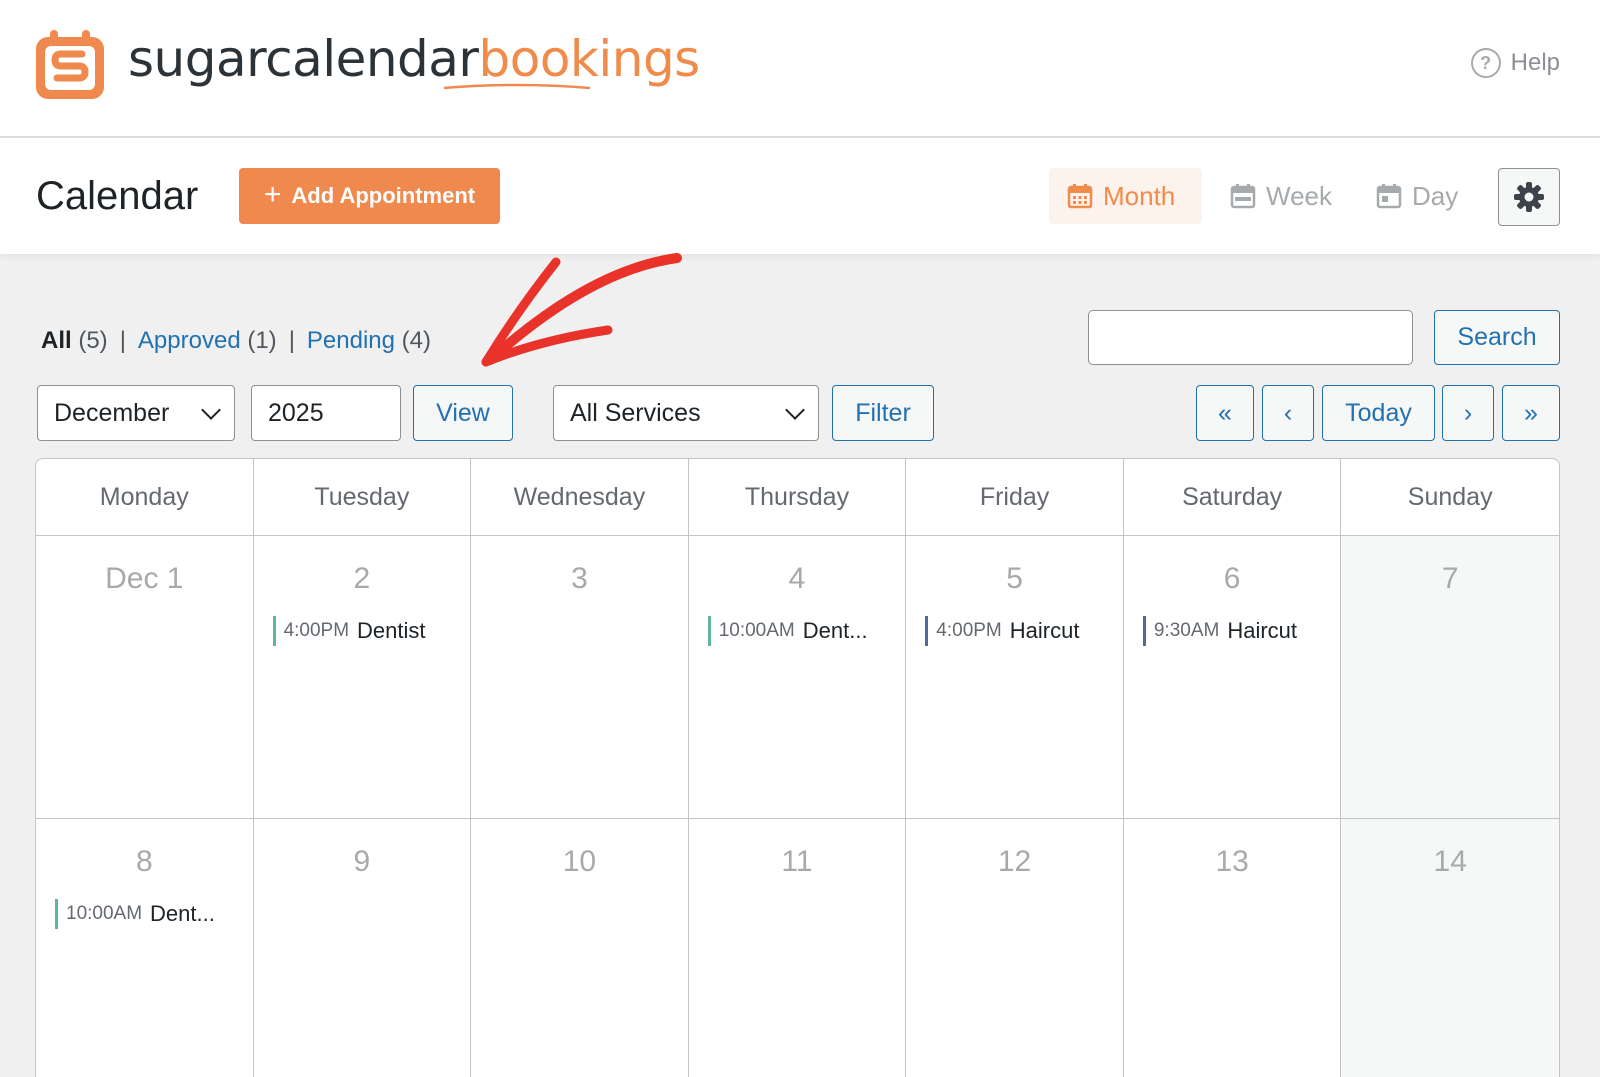 The image size is (1600, 1077). I want to click on day-number: 3, so click(579, 578).